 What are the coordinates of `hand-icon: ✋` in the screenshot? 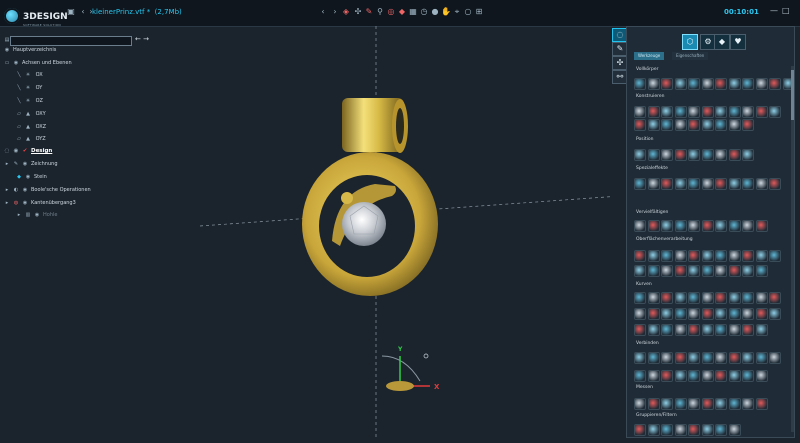 It's located at (446, 12).